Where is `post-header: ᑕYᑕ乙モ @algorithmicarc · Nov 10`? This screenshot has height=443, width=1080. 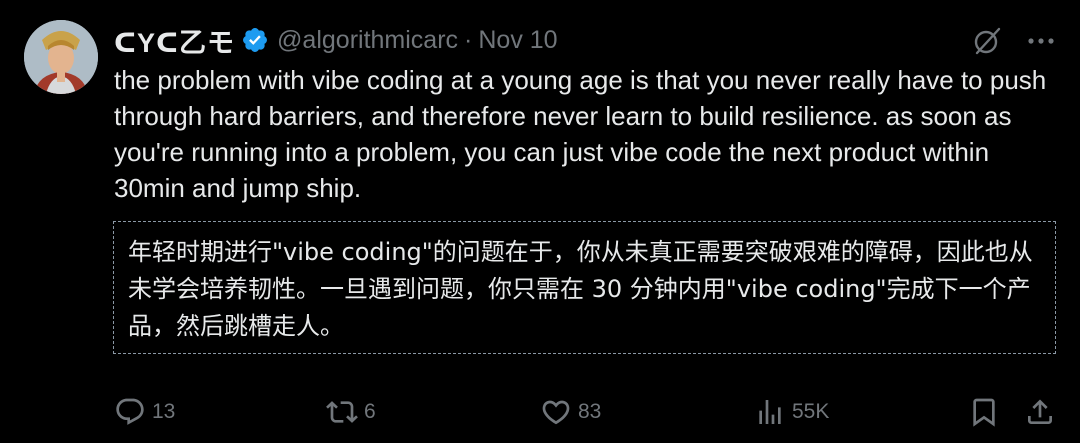
post-header: ᑕYᑕ乙モ @algorithmicarc · Nov 10 is located at coordinates (336, 40).